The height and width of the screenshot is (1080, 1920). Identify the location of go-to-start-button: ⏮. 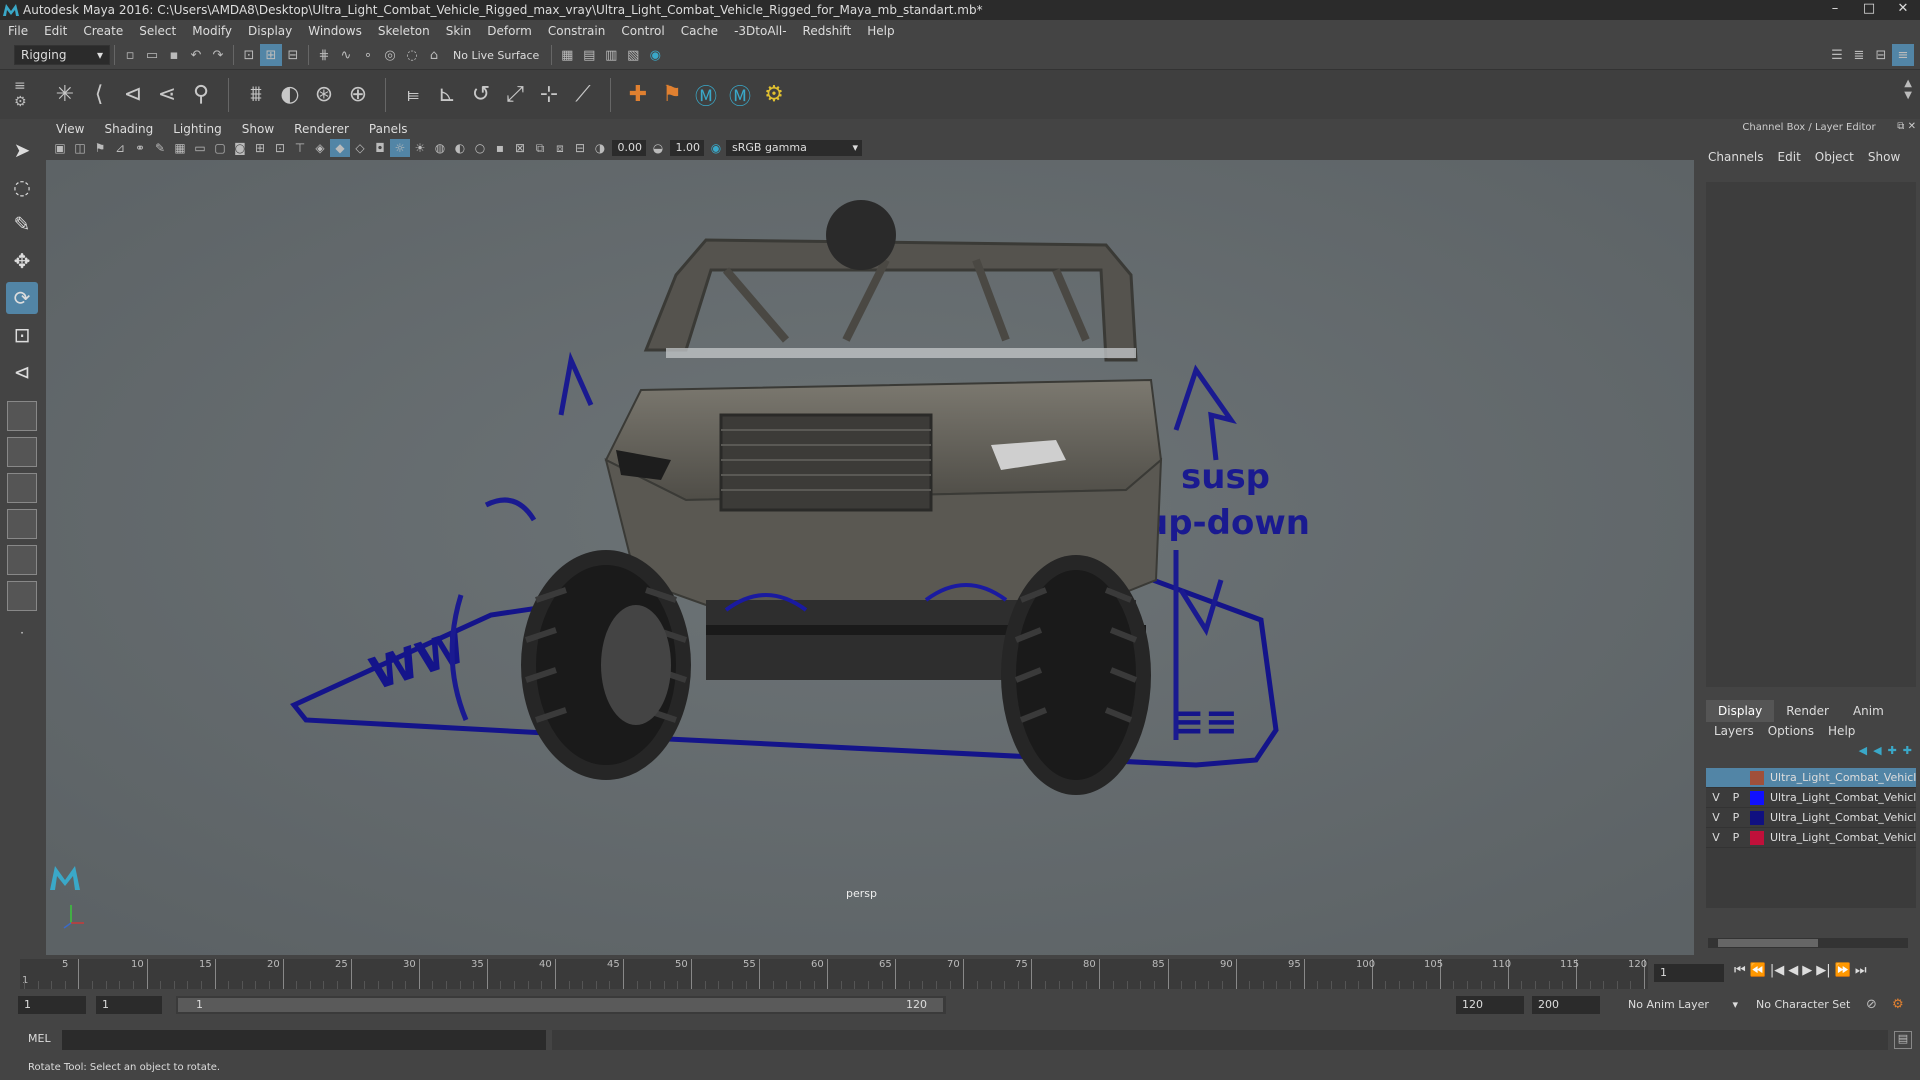
(1740, 970).